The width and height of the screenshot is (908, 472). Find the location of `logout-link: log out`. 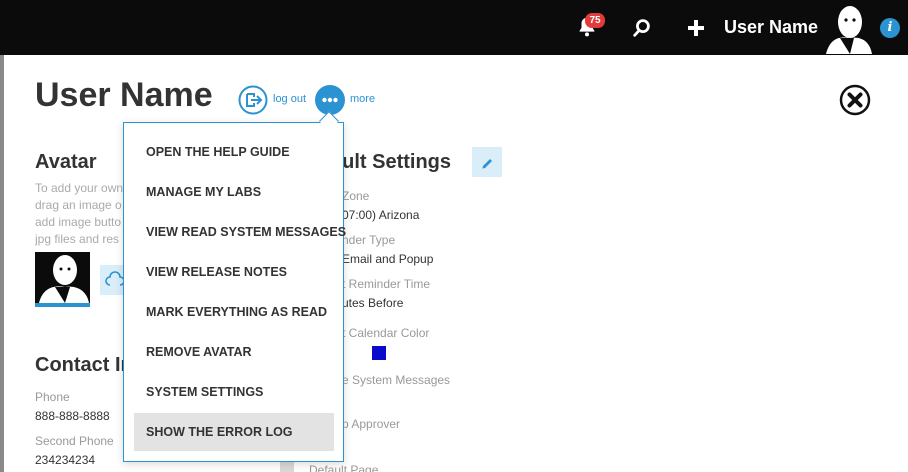

logout-link: log out is located at coordinates (289, 99).